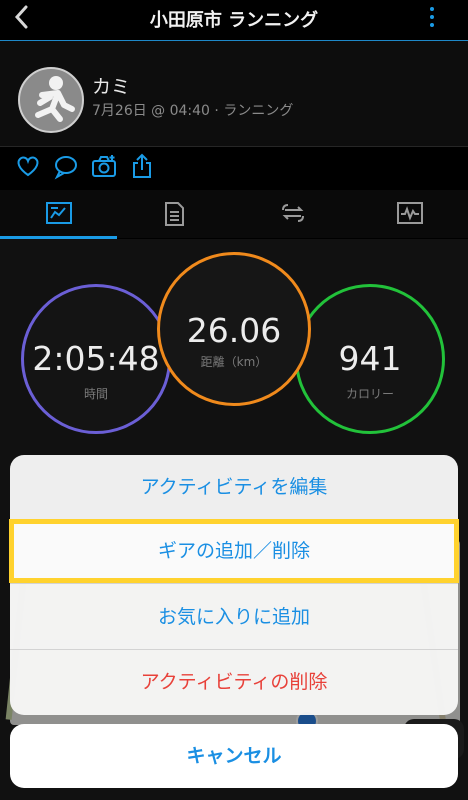  I want to click on camera-icon, so click(104, 166).